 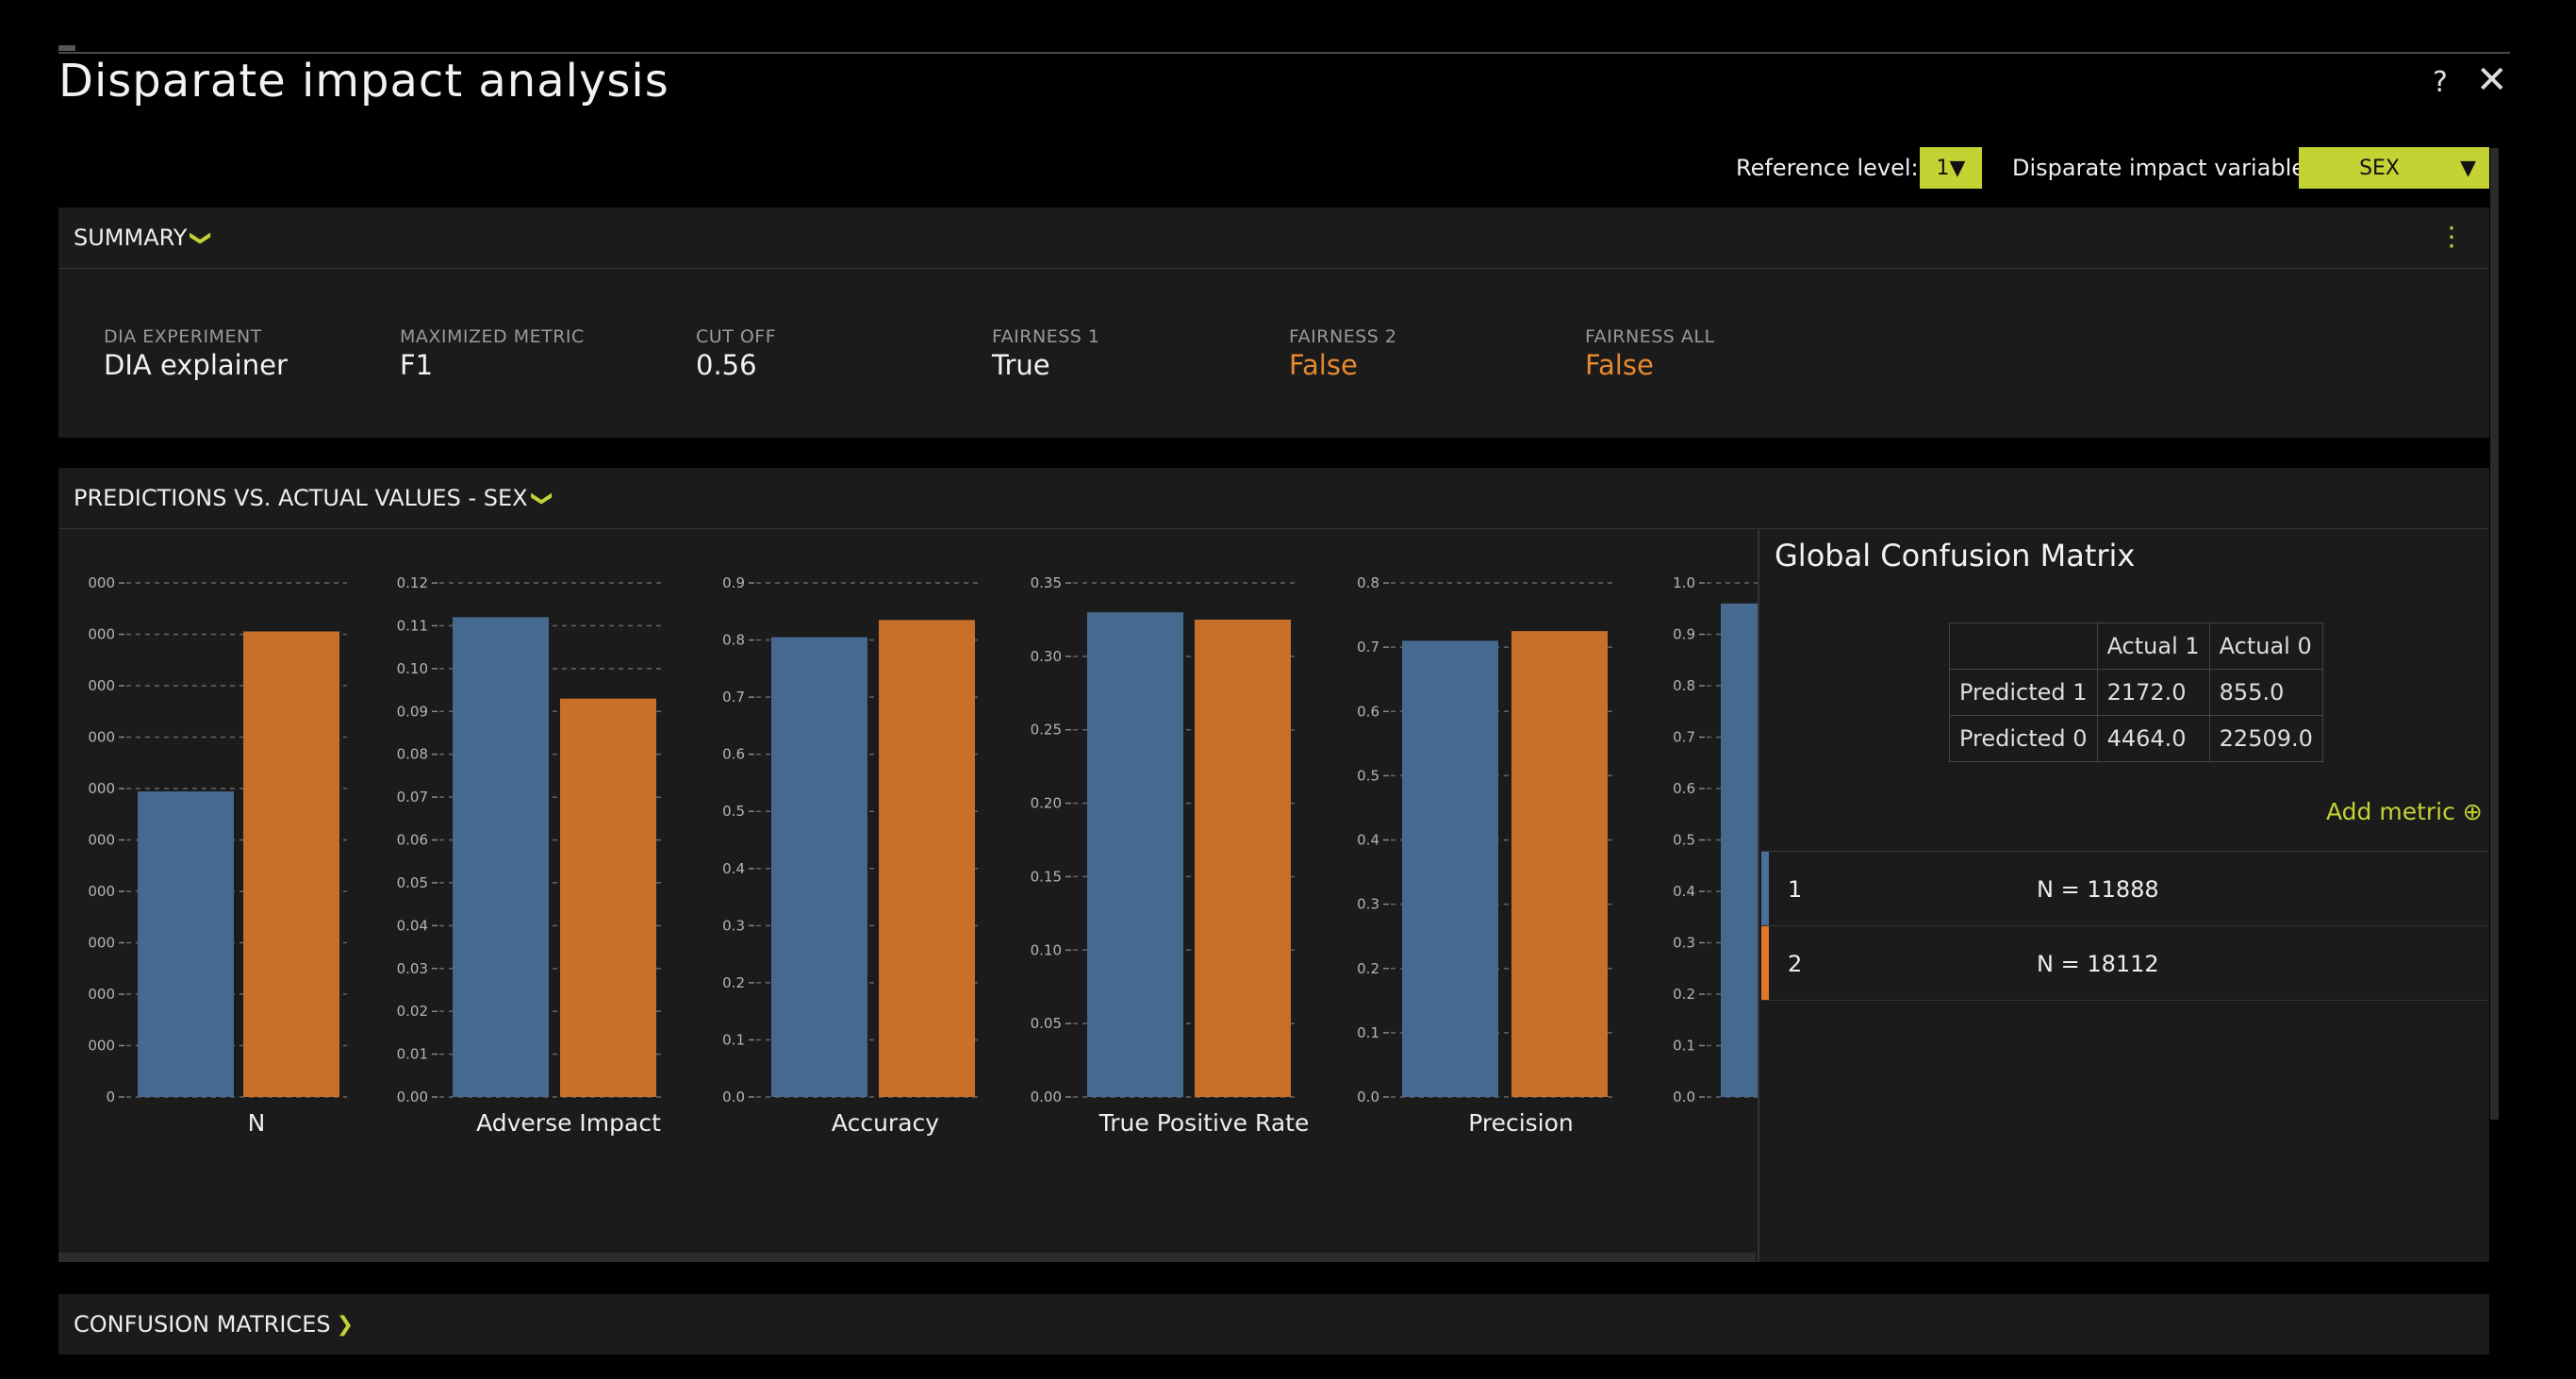 What do you see at coordinates (2492, 80) in the screenshot?
I see `close-icon: ✕` at bounding box center [2492, 80].